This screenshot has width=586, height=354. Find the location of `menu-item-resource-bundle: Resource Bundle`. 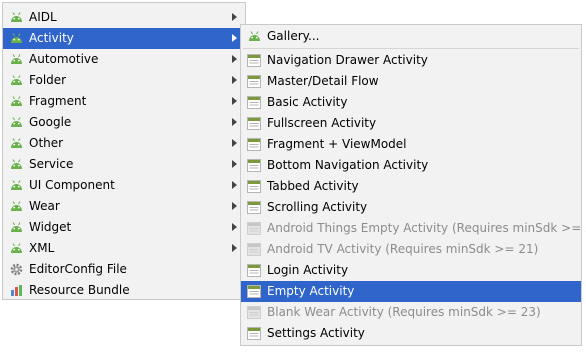

menu-item-resource-bundle: Resource Bundle is located at coordinates (124, 290).